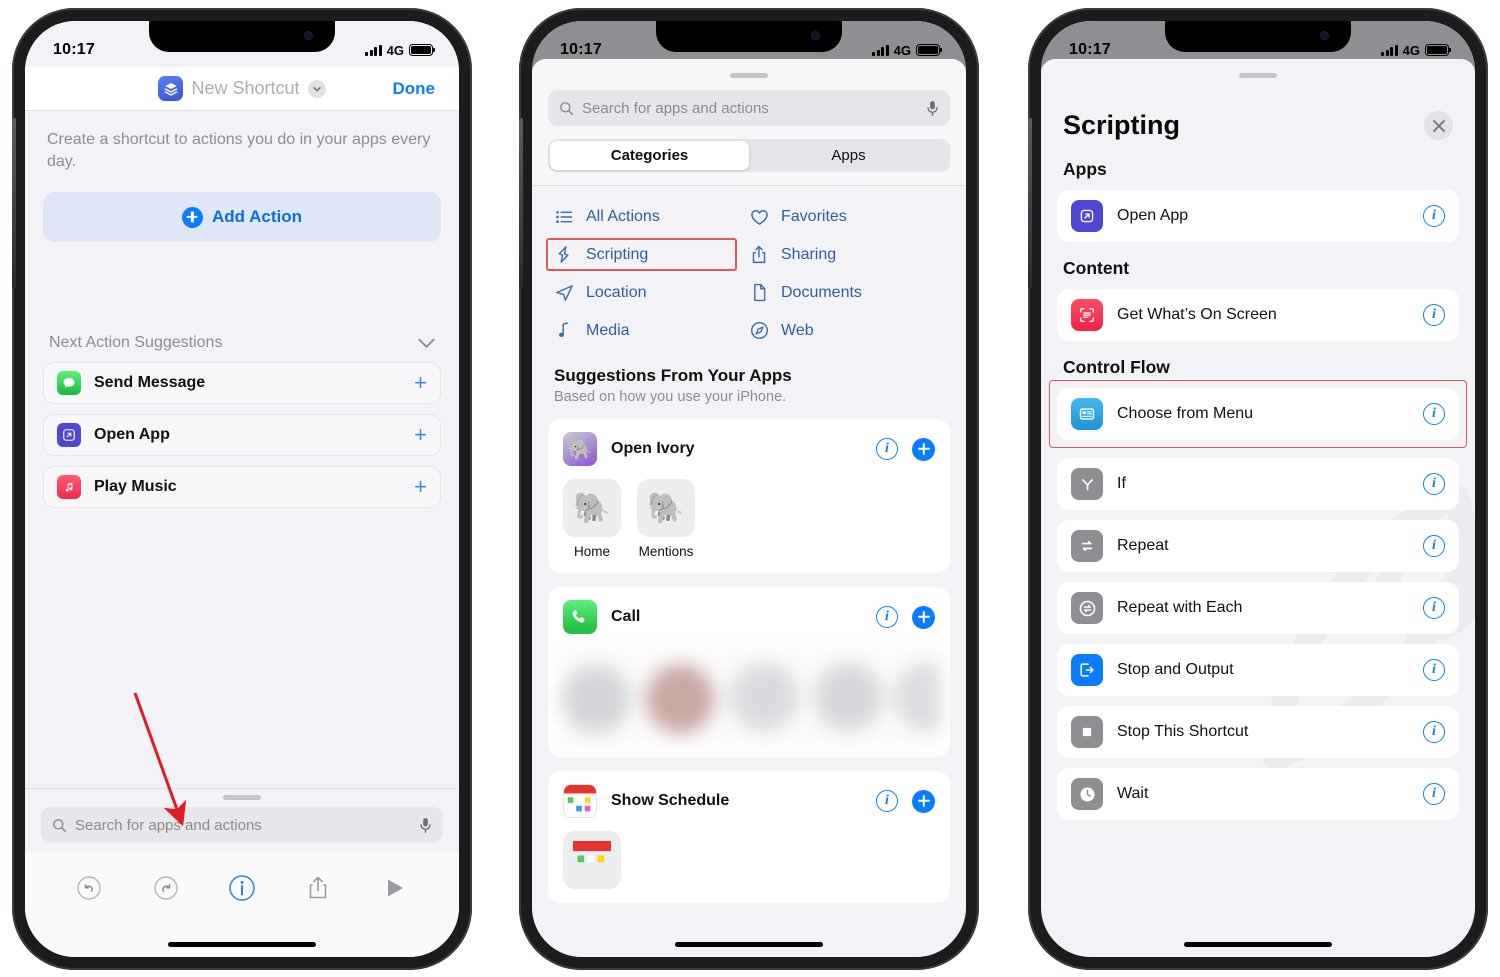 The width and height of the screenshot is (1500, 977). Describe the element at coordinates (1438, 125) in the screenshot. I see `close-icon` at that location.